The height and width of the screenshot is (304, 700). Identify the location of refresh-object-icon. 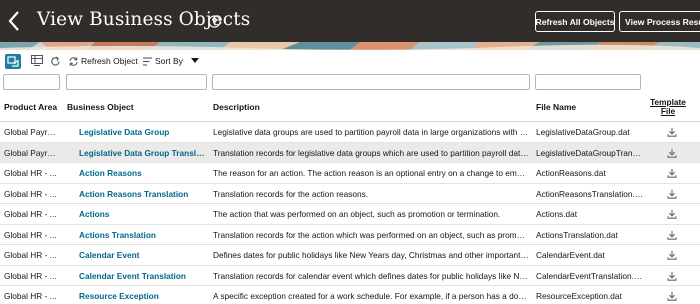
(73, 61).